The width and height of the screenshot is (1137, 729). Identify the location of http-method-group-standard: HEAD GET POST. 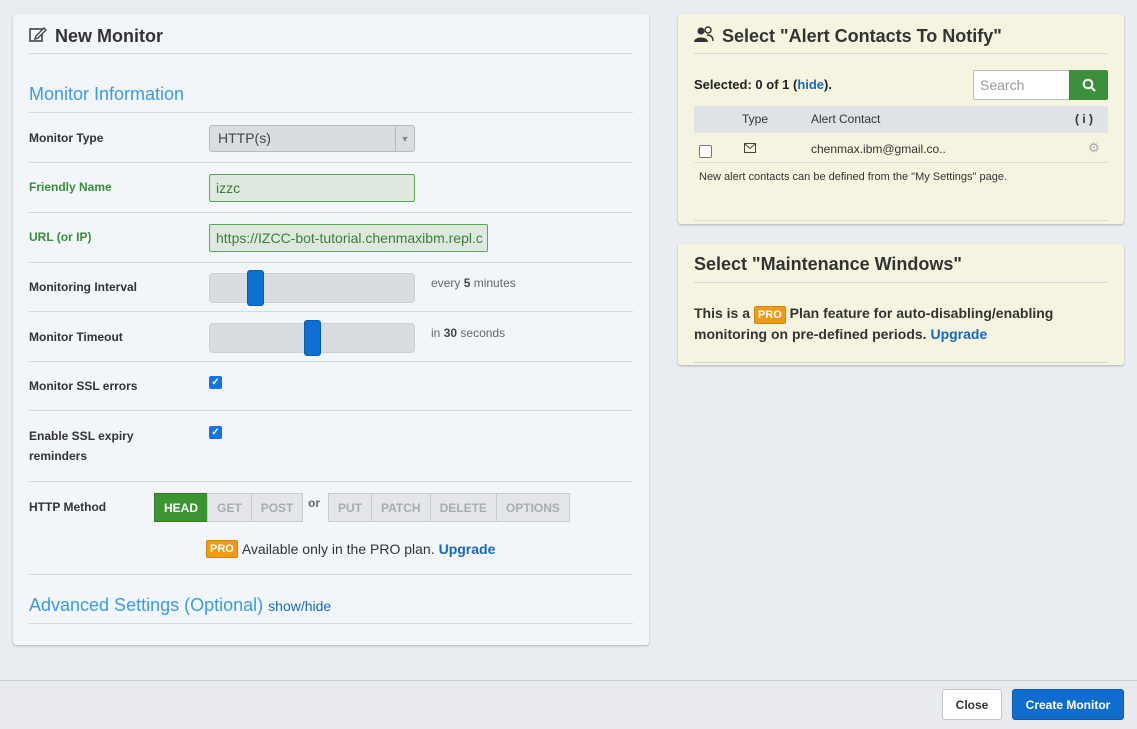
(229, 507).